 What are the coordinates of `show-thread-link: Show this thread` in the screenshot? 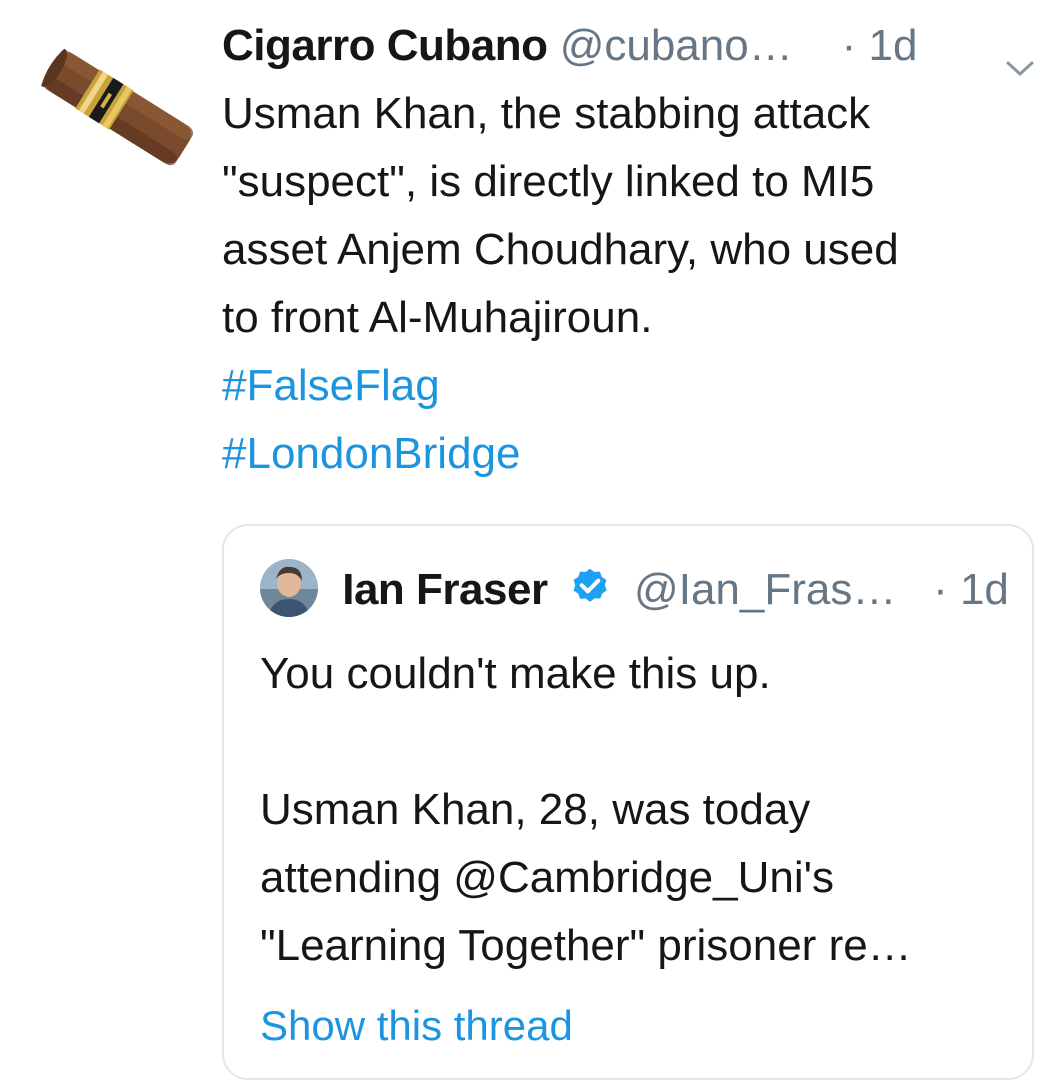 It's located at (416, 1026).